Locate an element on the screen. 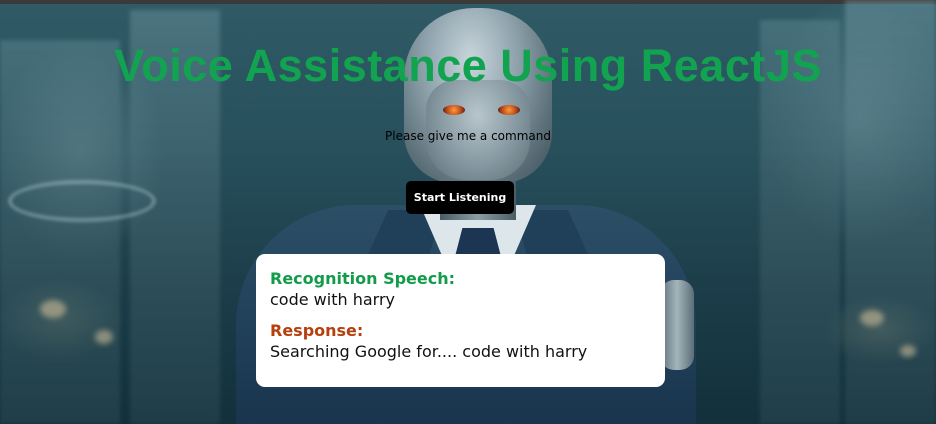 This screenshot has height=424, width=936. robot-arm is located at coordinates (677, 325).